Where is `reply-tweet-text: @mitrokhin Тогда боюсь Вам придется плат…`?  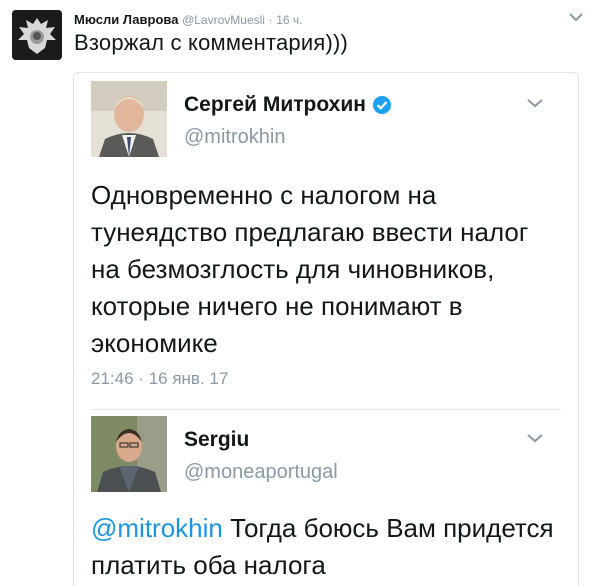
reply-tweet-text: @mitrokhin Тогда боюсь Вам придется плат… is located at coordinates (326, 547).